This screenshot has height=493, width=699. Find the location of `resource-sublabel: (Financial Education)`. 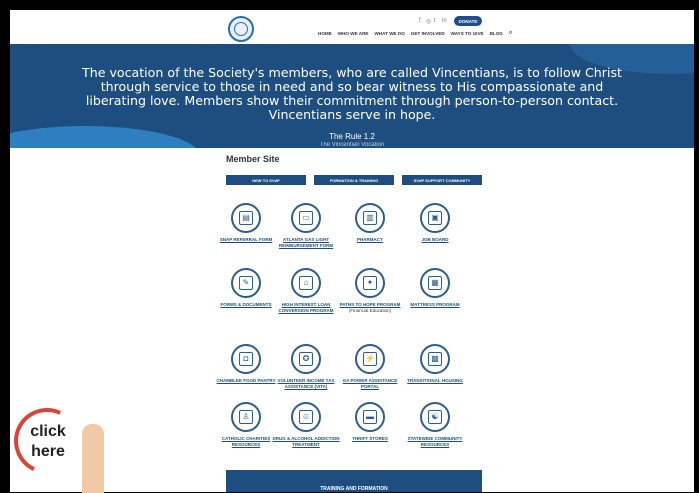

resource-sublabel: (Financial Education) is located at coordinates (370, 310).